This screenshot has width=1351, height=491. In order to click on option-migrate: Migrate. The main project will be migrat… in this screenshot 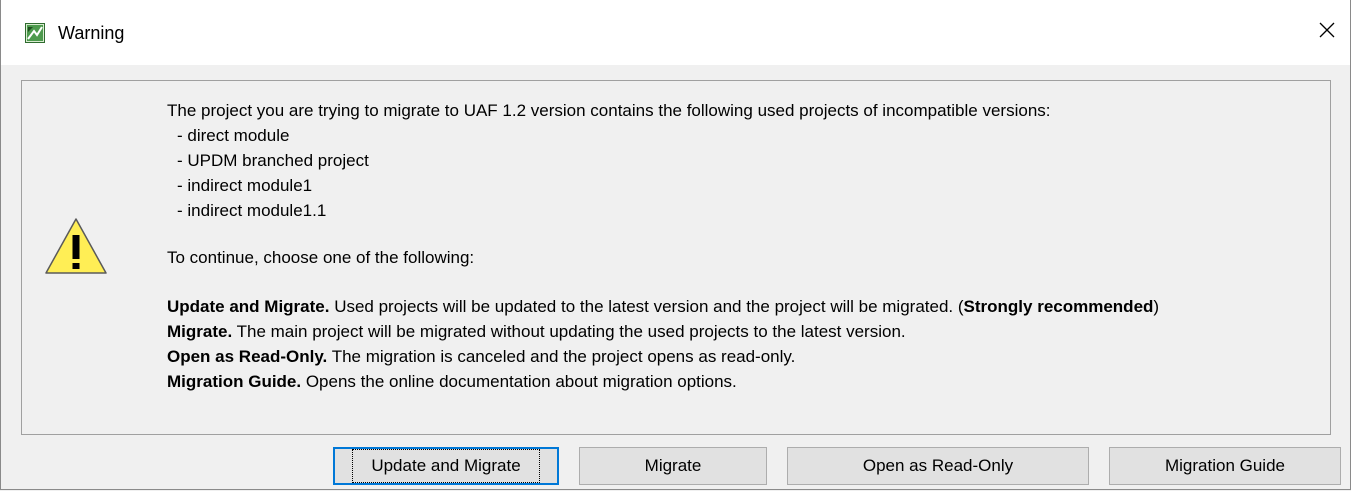, I will do `click(663, 331)`.